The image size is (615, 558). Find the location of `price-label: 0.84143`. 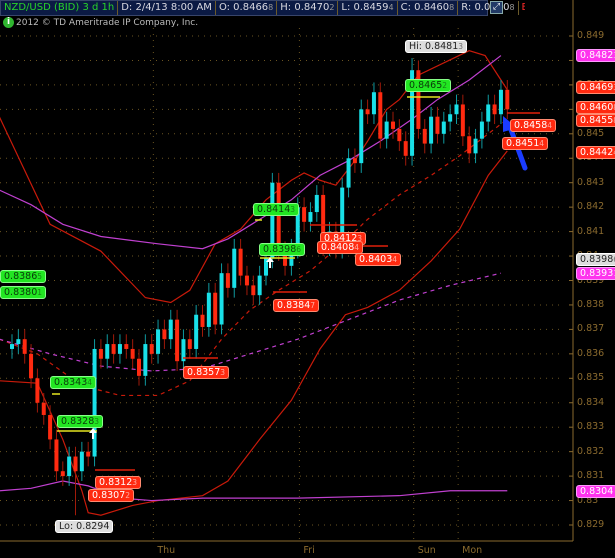

price-label: 0.84143 is located at coordinates (276, 209).